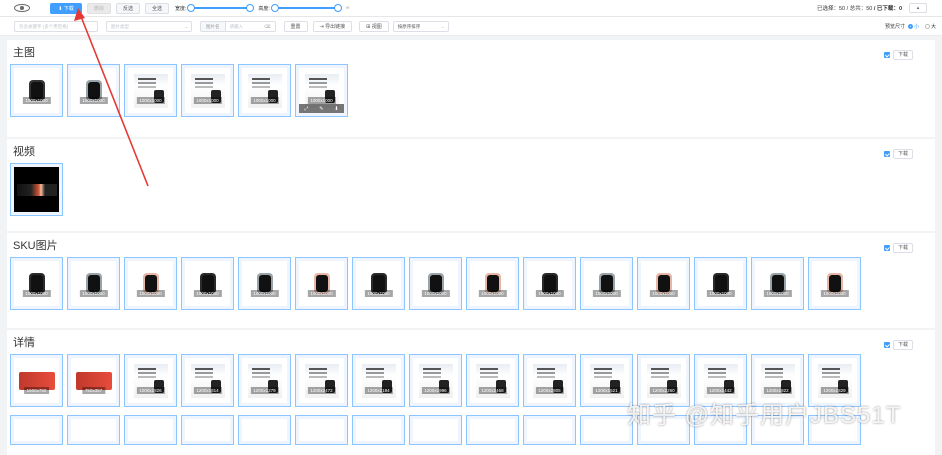 The height and width of the screenshot is (455, 942). Describe the element at coordinates (887, 248) in the screenshot. I see `sku-images-checkbox` at that location.